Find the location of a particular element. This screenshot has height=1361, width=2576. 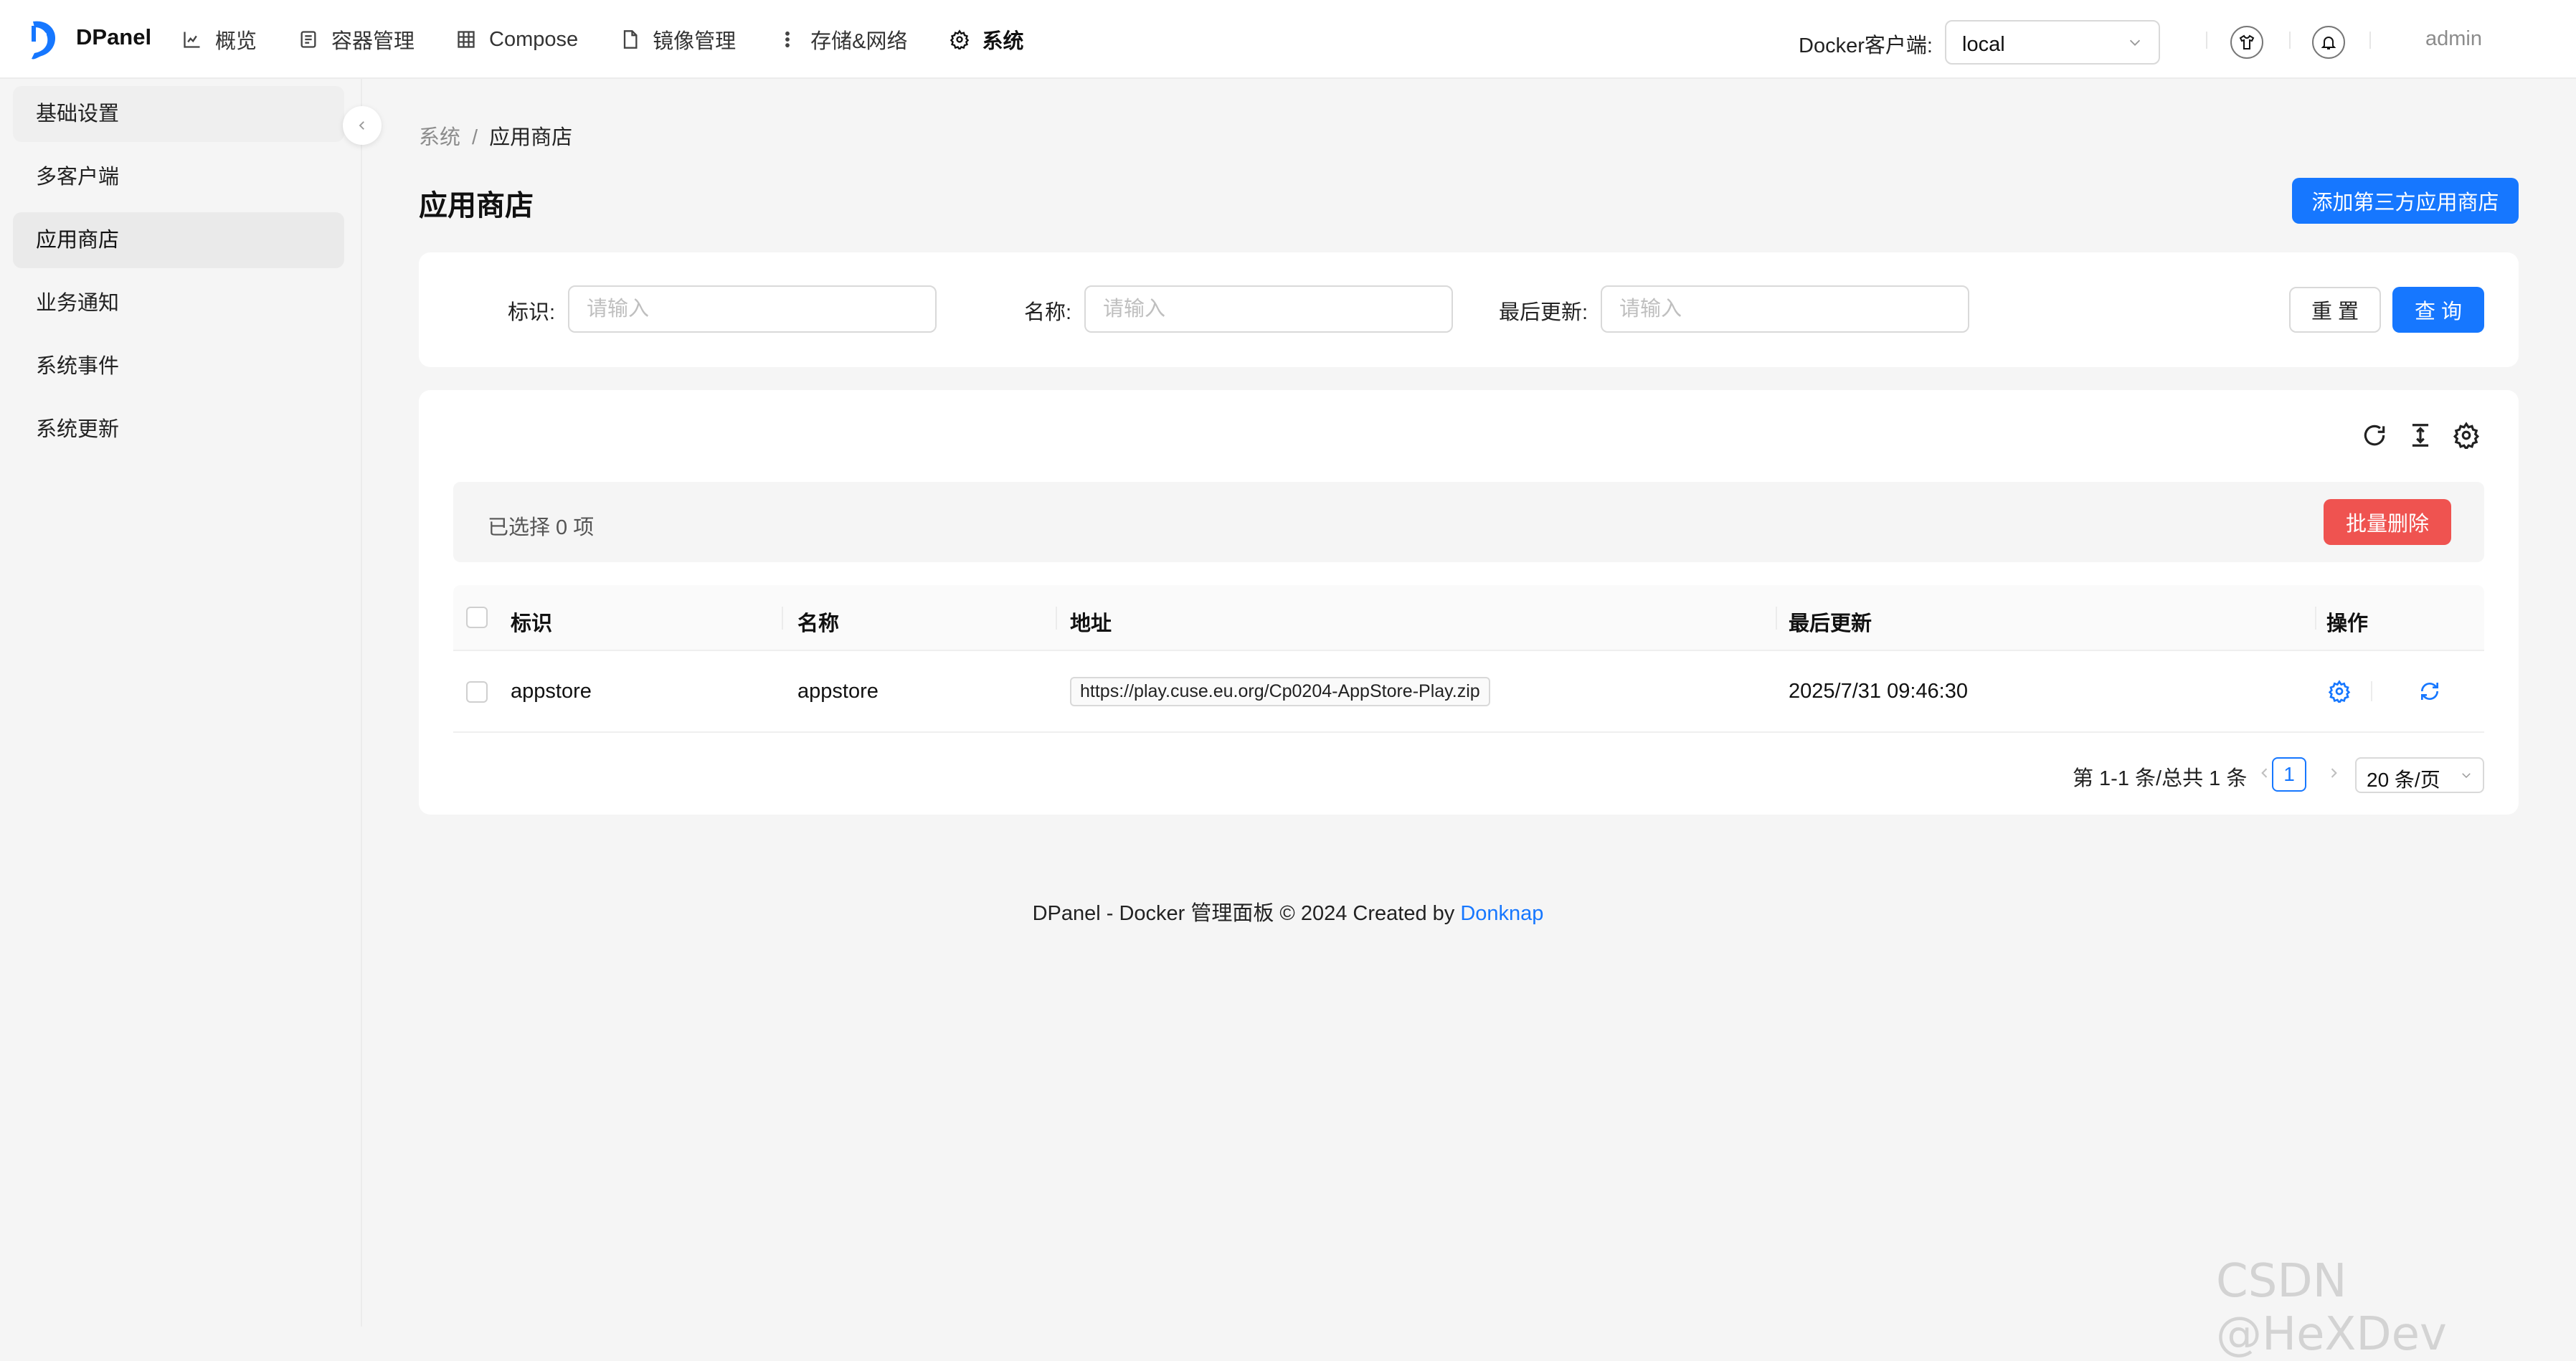

nav-compose: Compose is located at coordinates (517, 40).